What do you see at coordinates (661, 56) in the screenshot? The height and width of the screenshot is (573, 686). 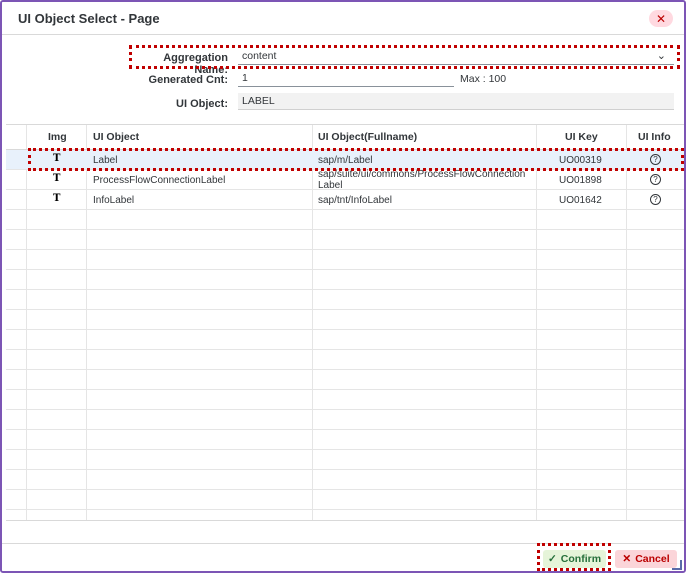 I see `chevron-down-icon: ⌄` at bounding box center [661, 56].